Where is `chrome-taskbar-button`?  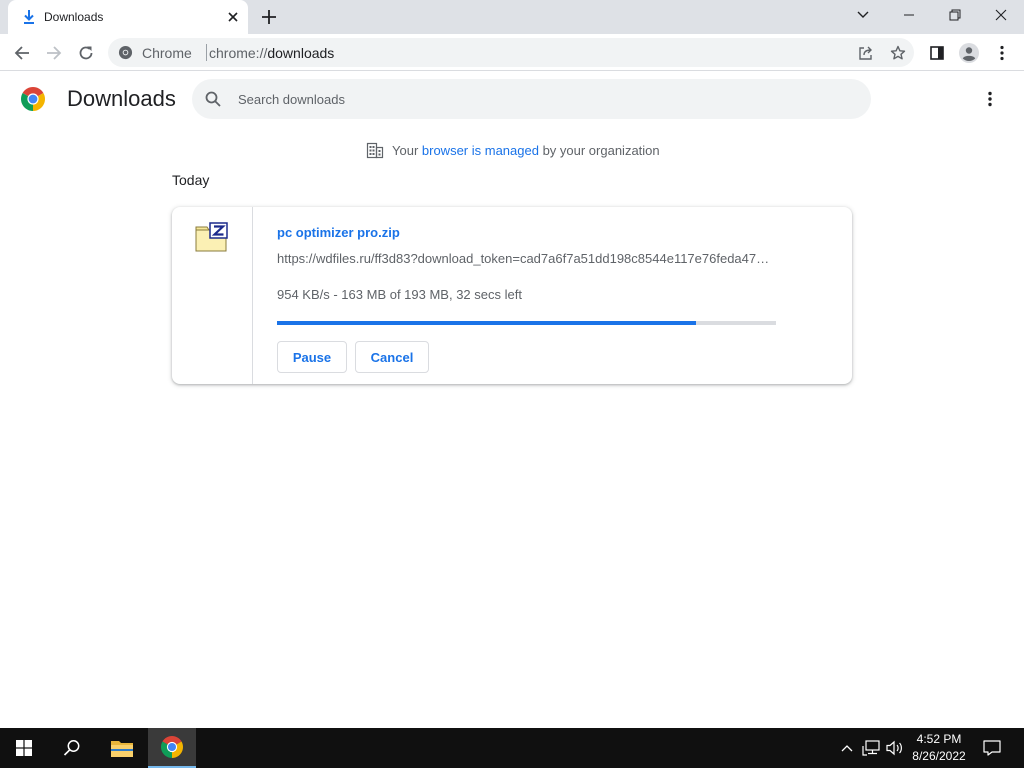 chrome-taskbar-button is located at coordinates (172, 748).